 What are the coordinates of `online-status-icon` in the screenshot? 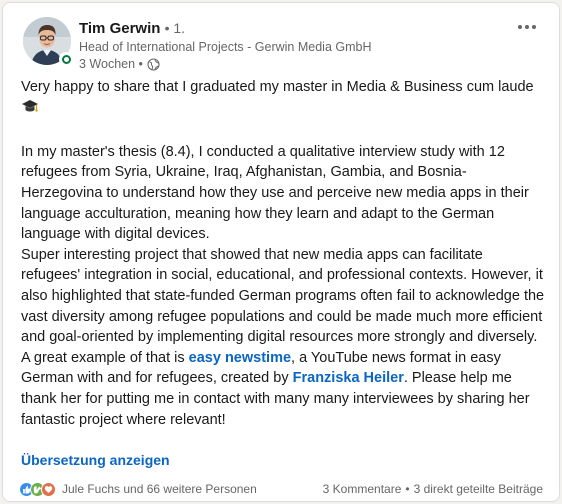 It's located at (66, 59).